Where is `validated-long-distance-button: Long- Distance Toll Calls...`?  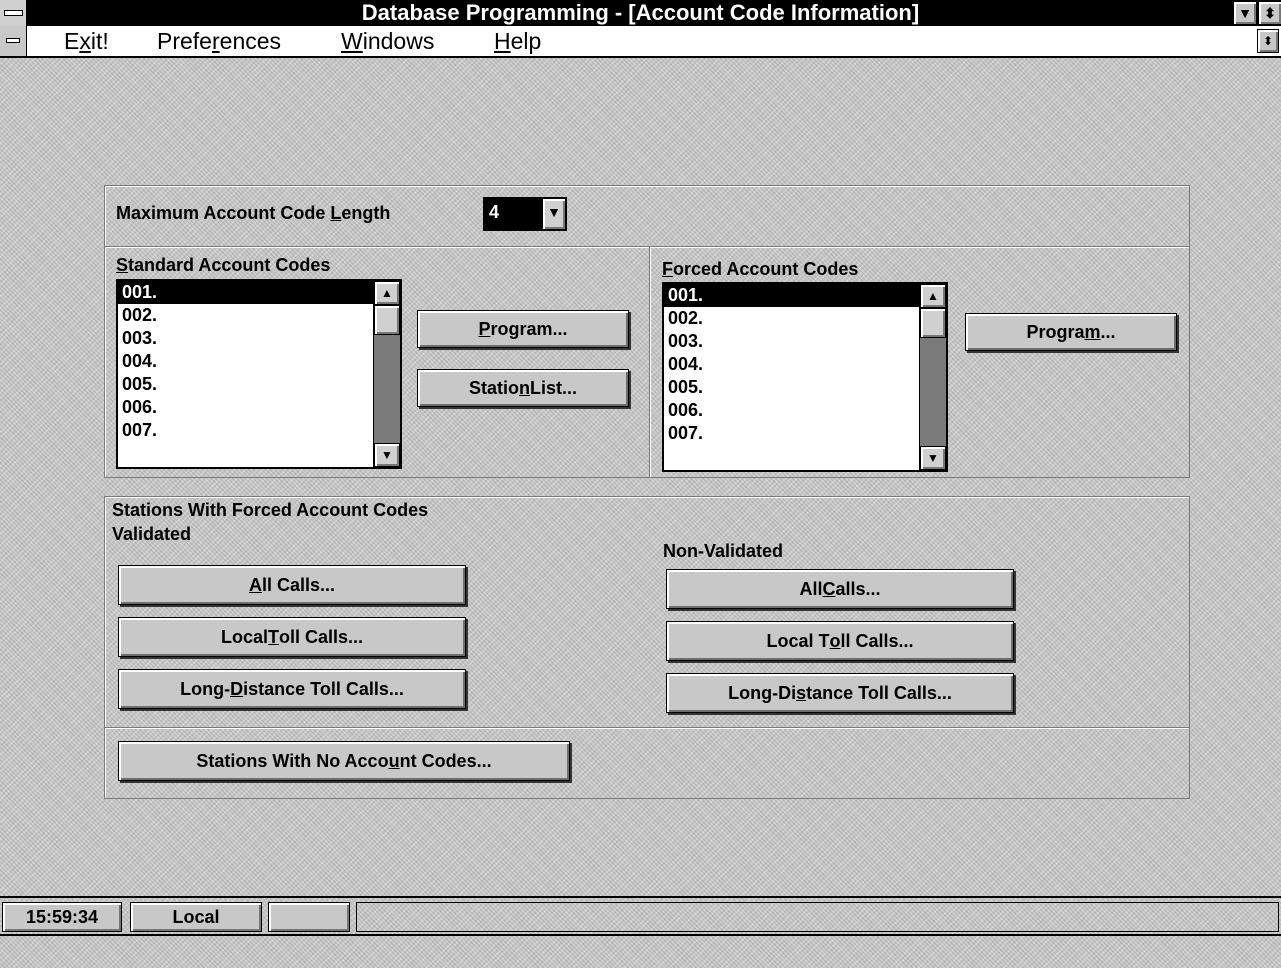 validated-long-distance-button: Long- Distance Toll Calls... is located at coordinates (292, 689).